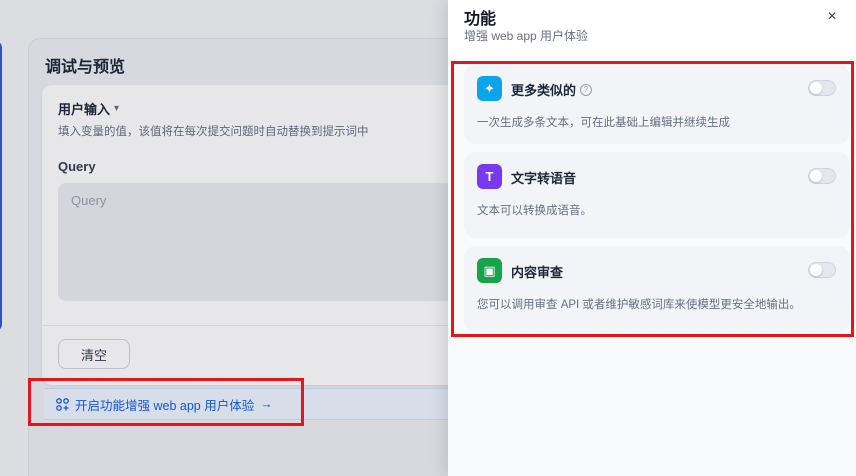  Describe the element at coordinates (822, 88) in the screenshot. I see `feature-toggle-more-like-this` at that location.